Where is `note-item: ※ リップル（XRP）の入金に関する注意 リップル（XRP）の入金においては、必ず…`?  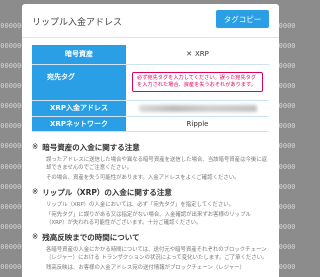
note-item: ※ リップル（XRP）の入金に関する注意 リップル（XRP）の入金においては、必ず… is located at coordinates (150, 207).